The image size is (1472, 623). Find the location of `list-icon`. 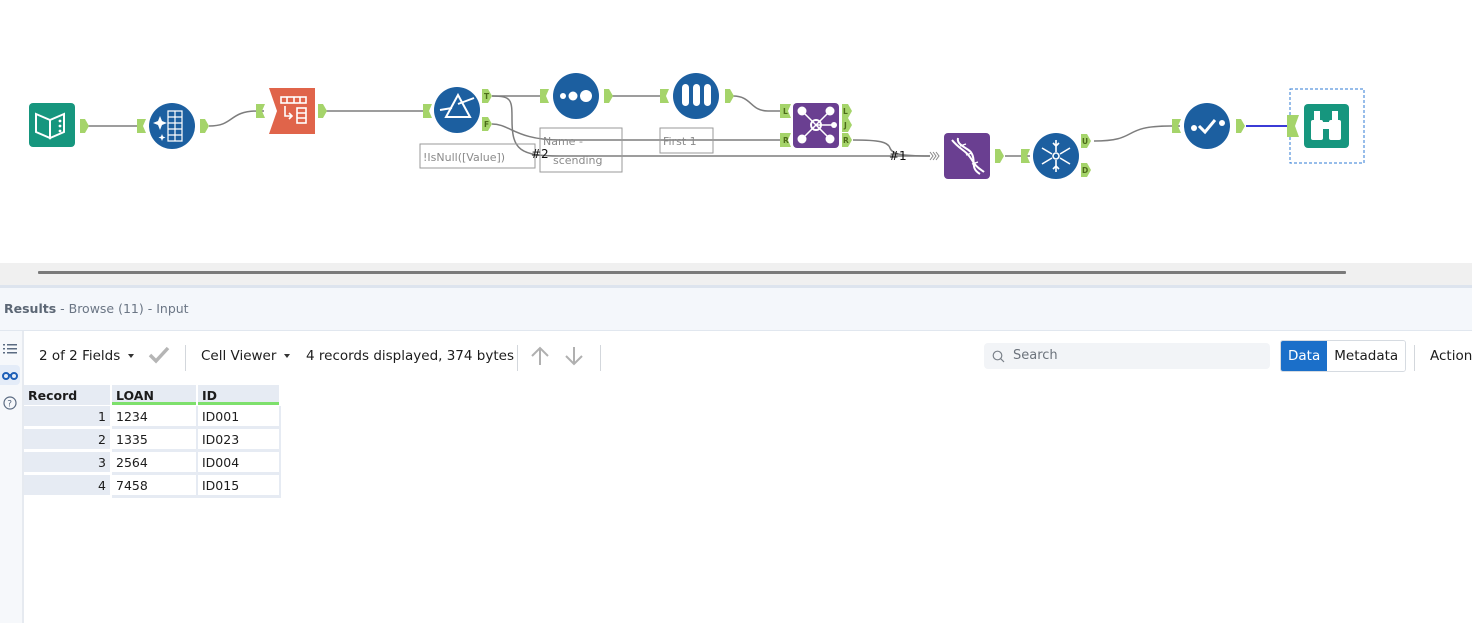

list-icon is located at coordinates (10, 349).